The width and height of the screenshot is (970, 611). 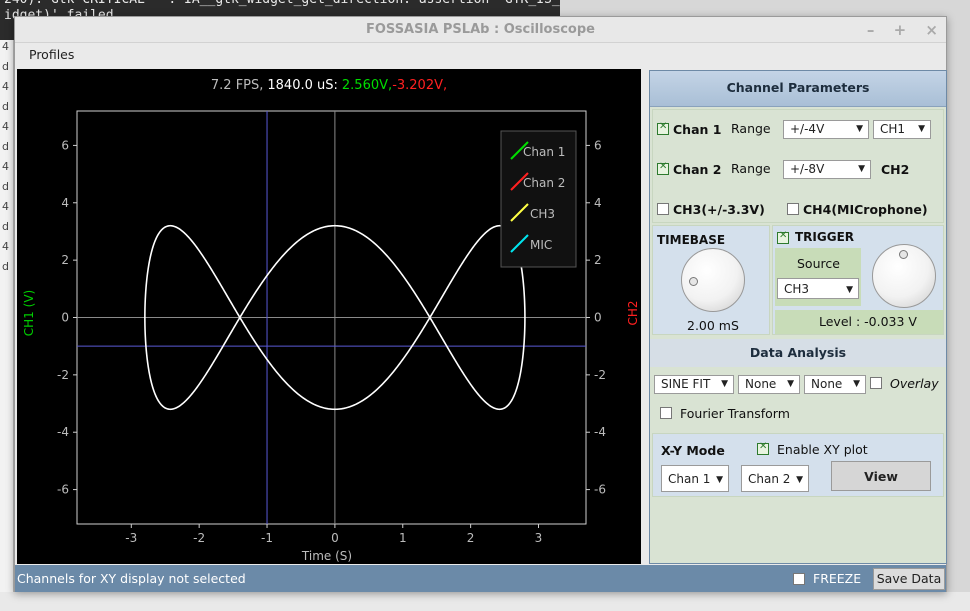 I want to click on y-tick-label: 4, so click(x=65, y=203).